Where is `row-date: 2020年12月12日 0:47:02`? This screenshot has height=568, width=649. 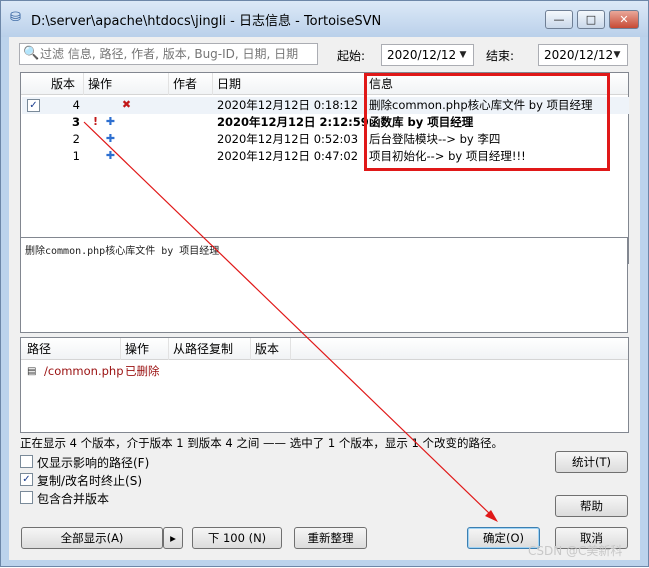 row-date: 2020年12月12日 0:47:02 is located at coordinates (288, 156).